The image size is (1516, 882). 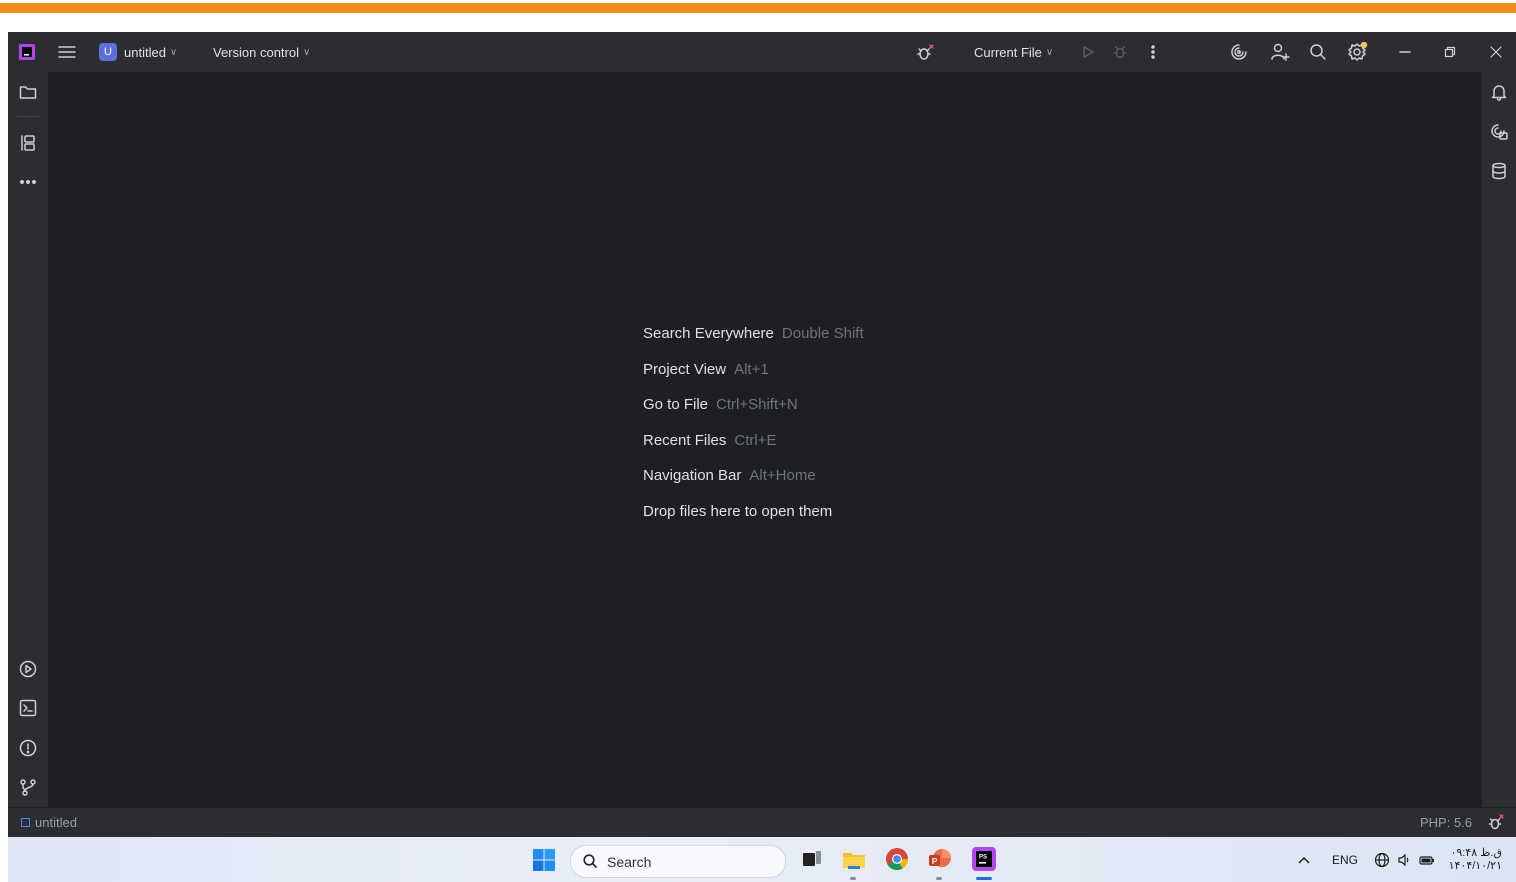 I want to click on debug-icon, so click(x=1120, y=52).